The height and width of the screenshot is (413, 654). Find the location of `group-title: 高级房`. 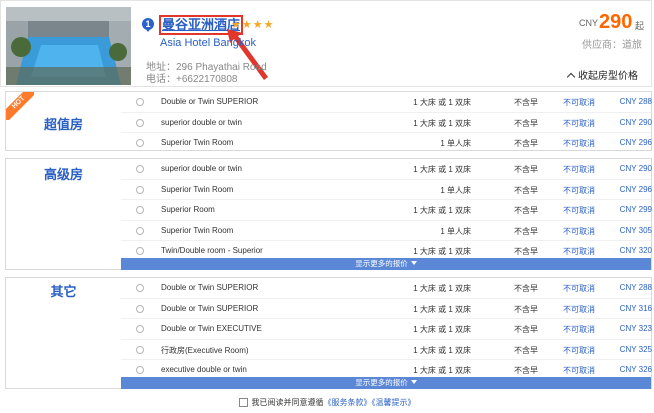

group-title: 高级房 is located at coordinates (63, 174).